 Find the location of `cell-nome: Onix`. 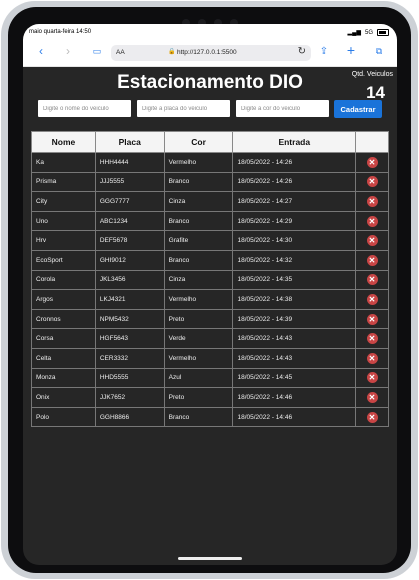

cell-nome: Onix is located at coordinates (63, 397).